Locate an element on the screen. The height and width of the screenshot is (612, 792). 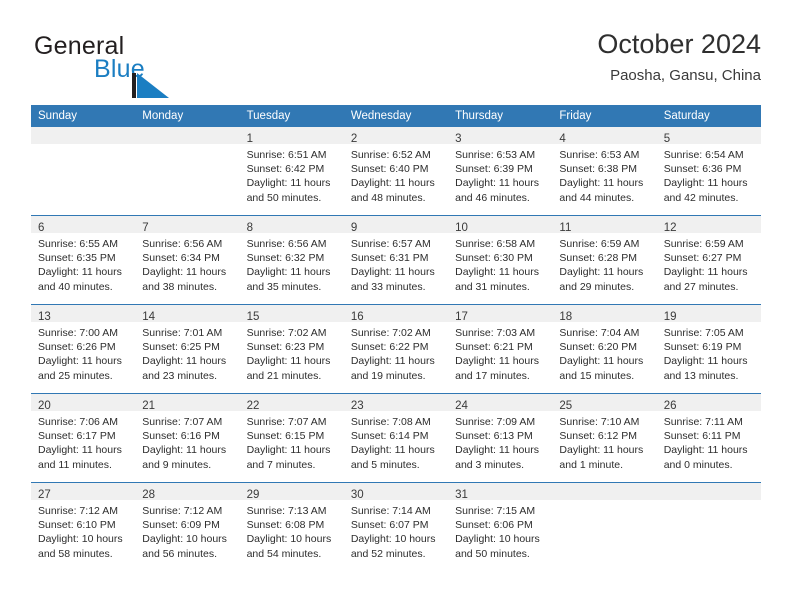
day-number: 22 is located at coordinates (253, 406).